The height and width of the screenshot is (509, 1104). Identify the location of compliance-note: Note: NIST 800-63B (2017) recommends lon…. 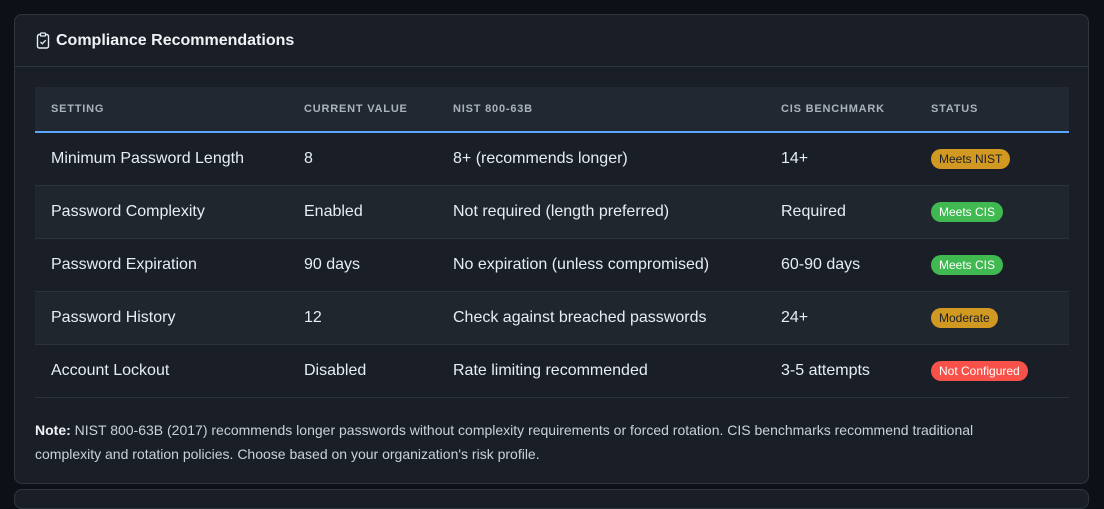
(535, 442).